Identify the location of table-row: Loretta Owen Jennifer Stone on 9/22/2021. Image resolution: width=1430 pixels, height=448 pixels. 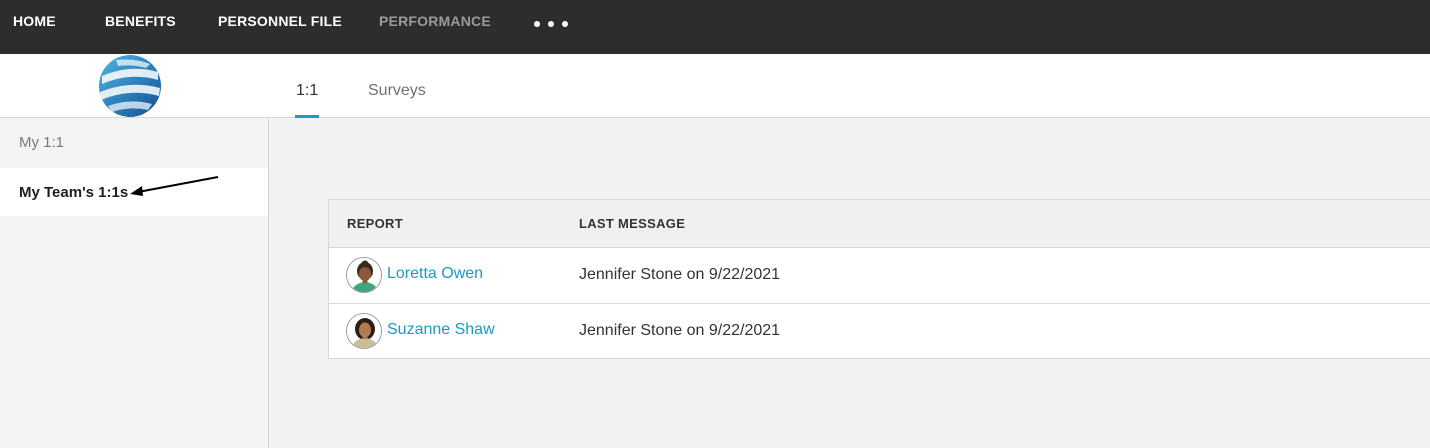
(879, 276).